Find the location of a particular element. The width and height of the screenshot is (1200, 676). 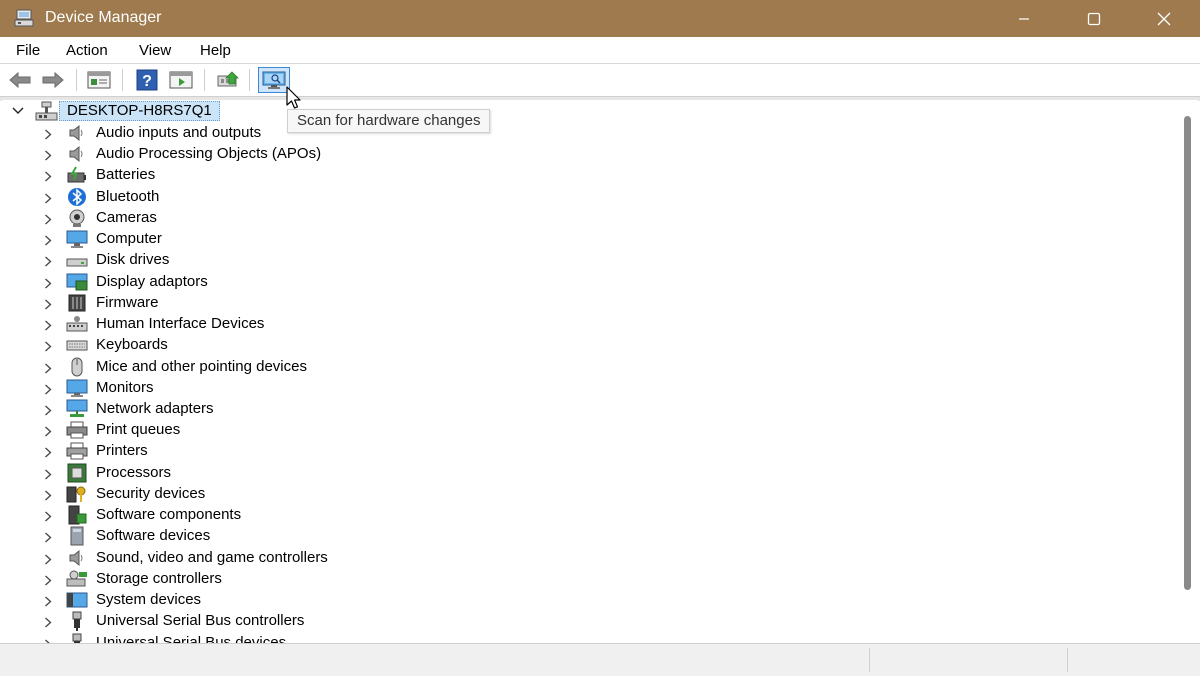

tree-item: Batteries is located at coordinates (352, 174).